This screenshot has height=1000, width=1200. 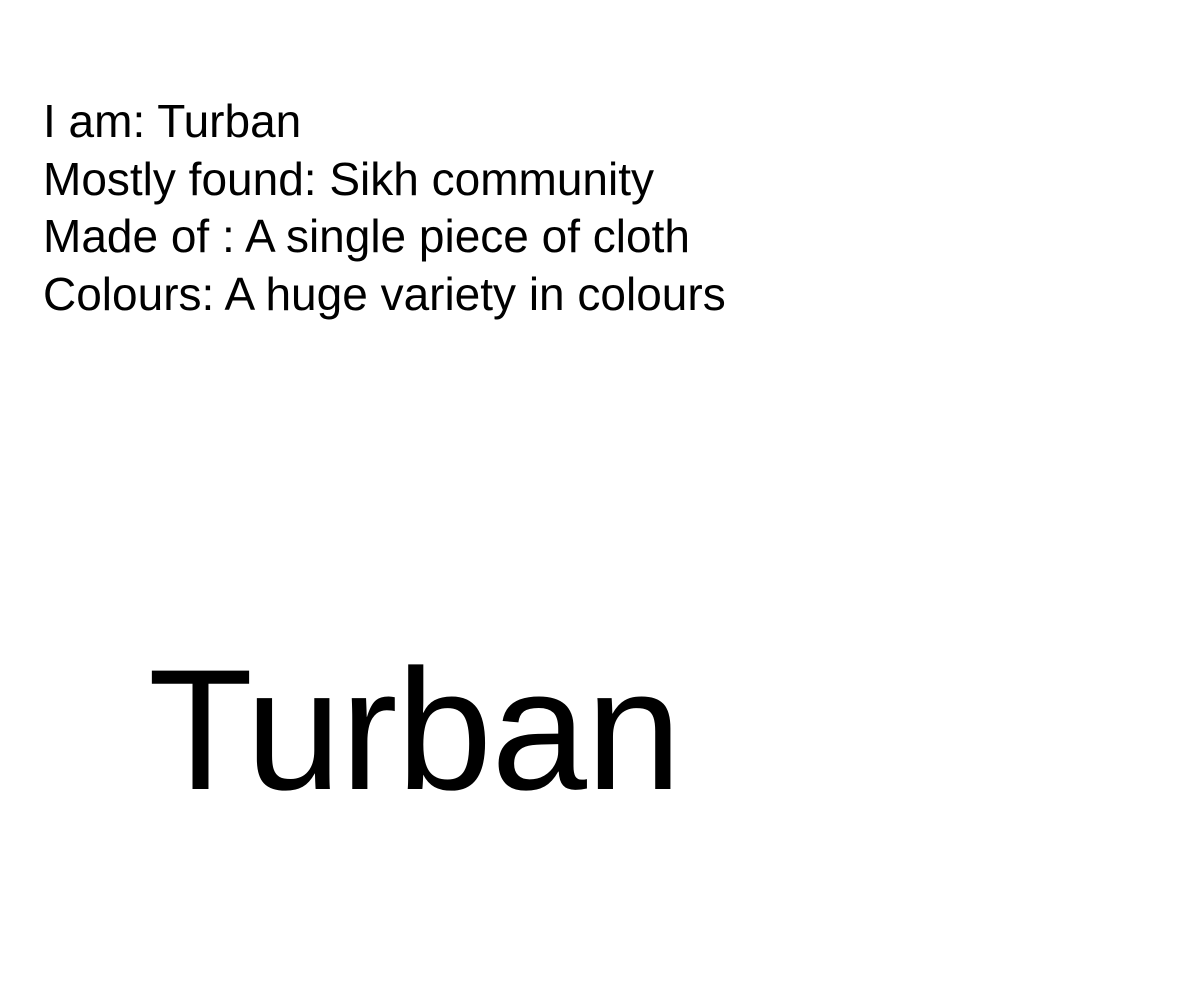 I want to click on info-line-identity: I am: Turban, so click(x=172, y=121).